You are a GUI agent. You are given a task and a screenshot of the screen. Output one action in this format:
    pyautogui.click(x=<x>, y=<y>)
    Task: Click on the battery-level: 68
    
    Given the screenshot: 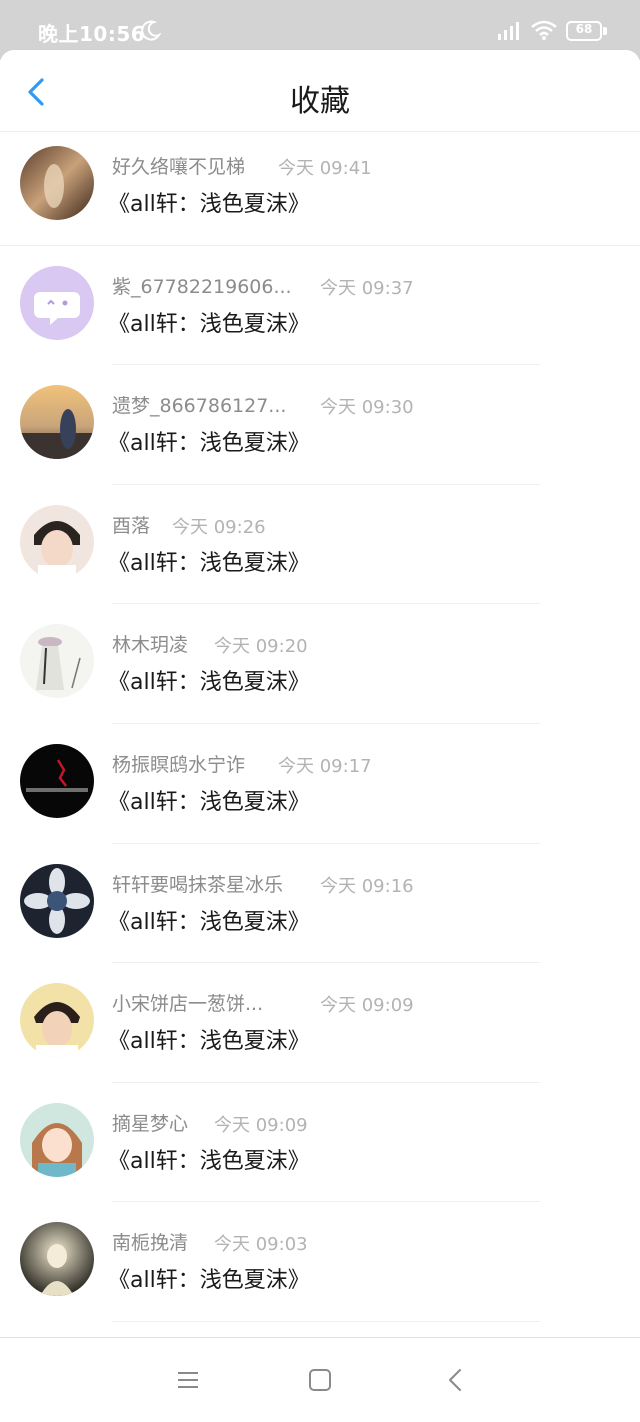 What is the action you would take?
    pyautogui.click(x=584, y=29)
    